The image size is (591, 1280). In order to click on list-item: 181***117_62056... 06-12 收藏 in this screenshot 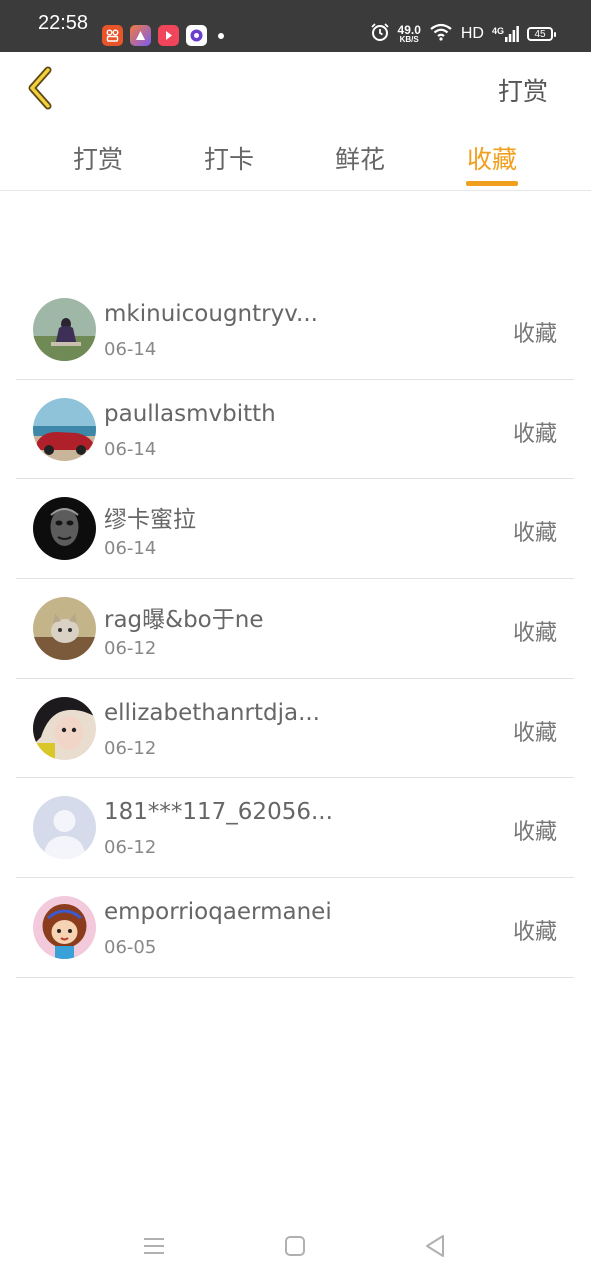, I will do `click(295, 828)`.